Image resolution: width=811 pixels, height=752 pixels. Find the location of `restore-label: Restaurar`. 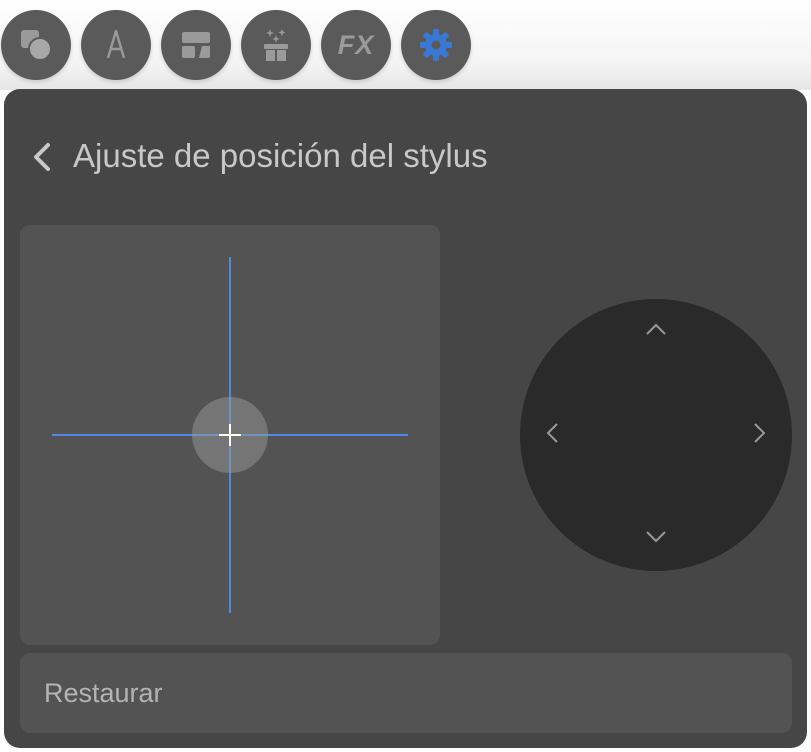

restore-label: Restaurar is located at coordinates (103, 692).